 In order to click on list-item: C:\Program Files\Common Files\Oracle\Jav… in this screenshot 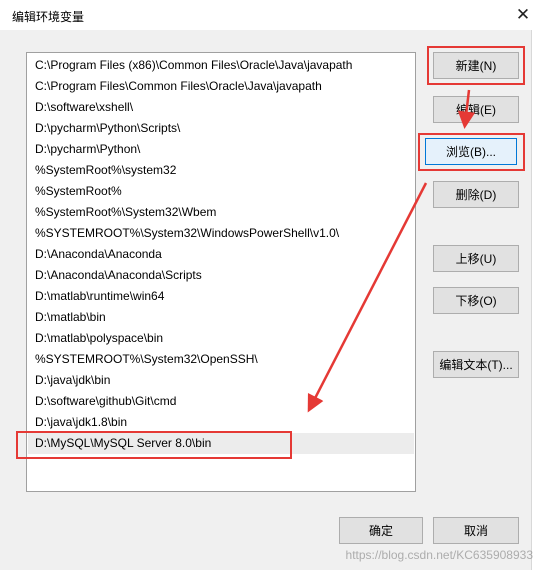, I will do `click(221, 86)`.